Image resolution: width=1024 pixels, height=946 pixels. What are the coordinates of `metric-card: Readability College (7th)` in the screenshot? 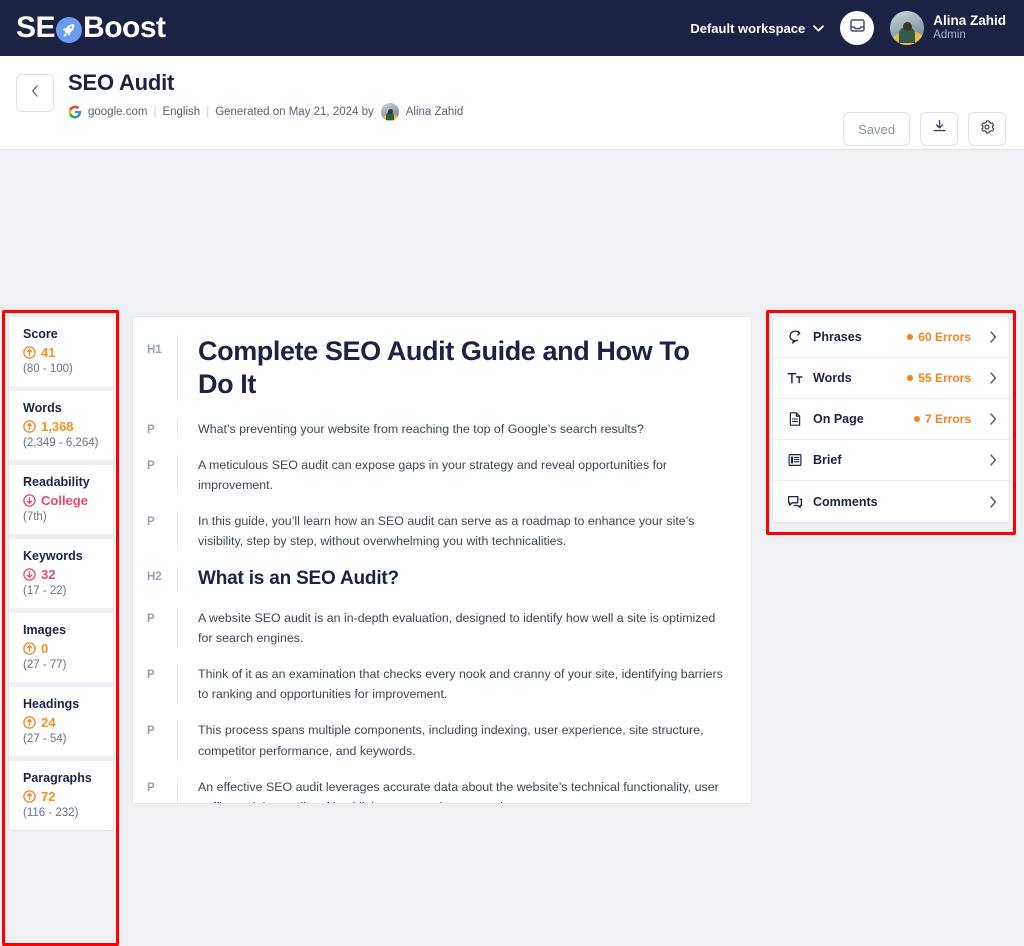 It's located at (61, 502).